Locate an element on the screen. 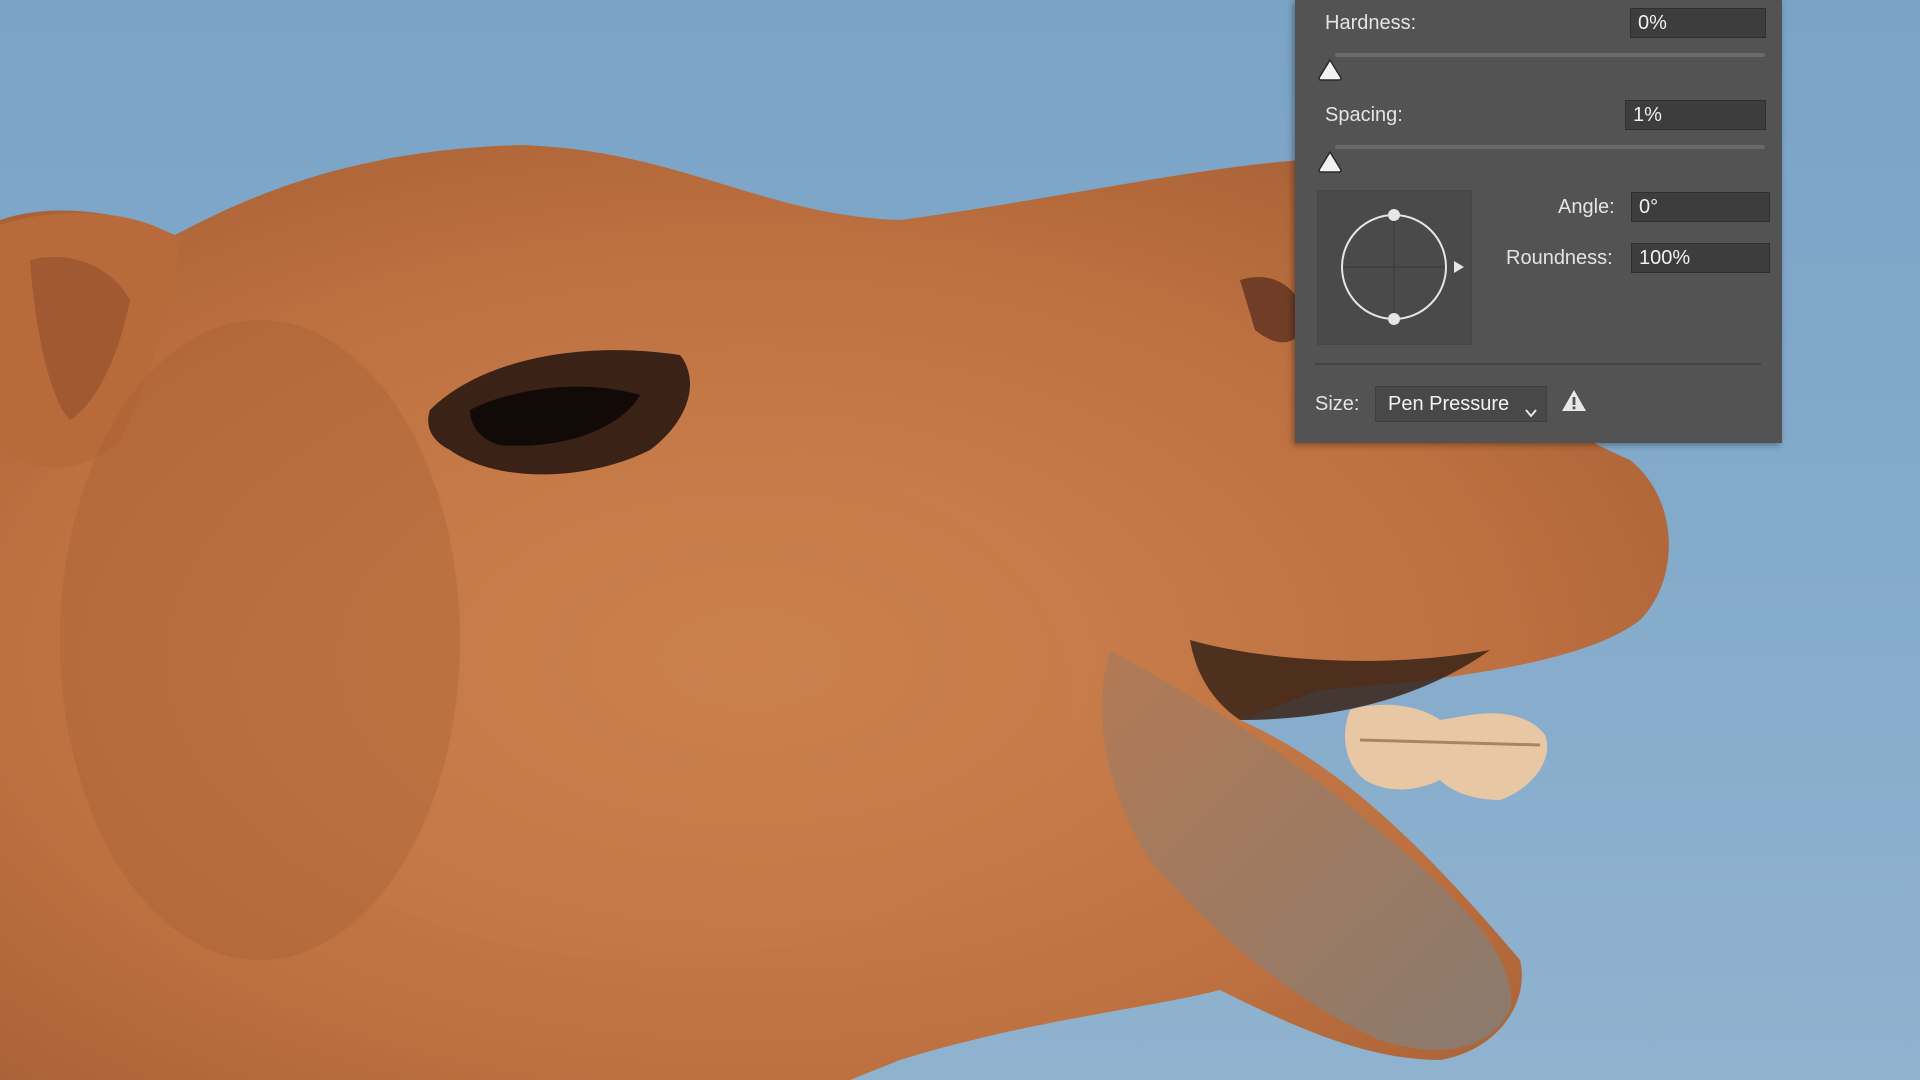 This screenshot has height=1080, width=1920. section-divider is located at coordinates (1538, 364).